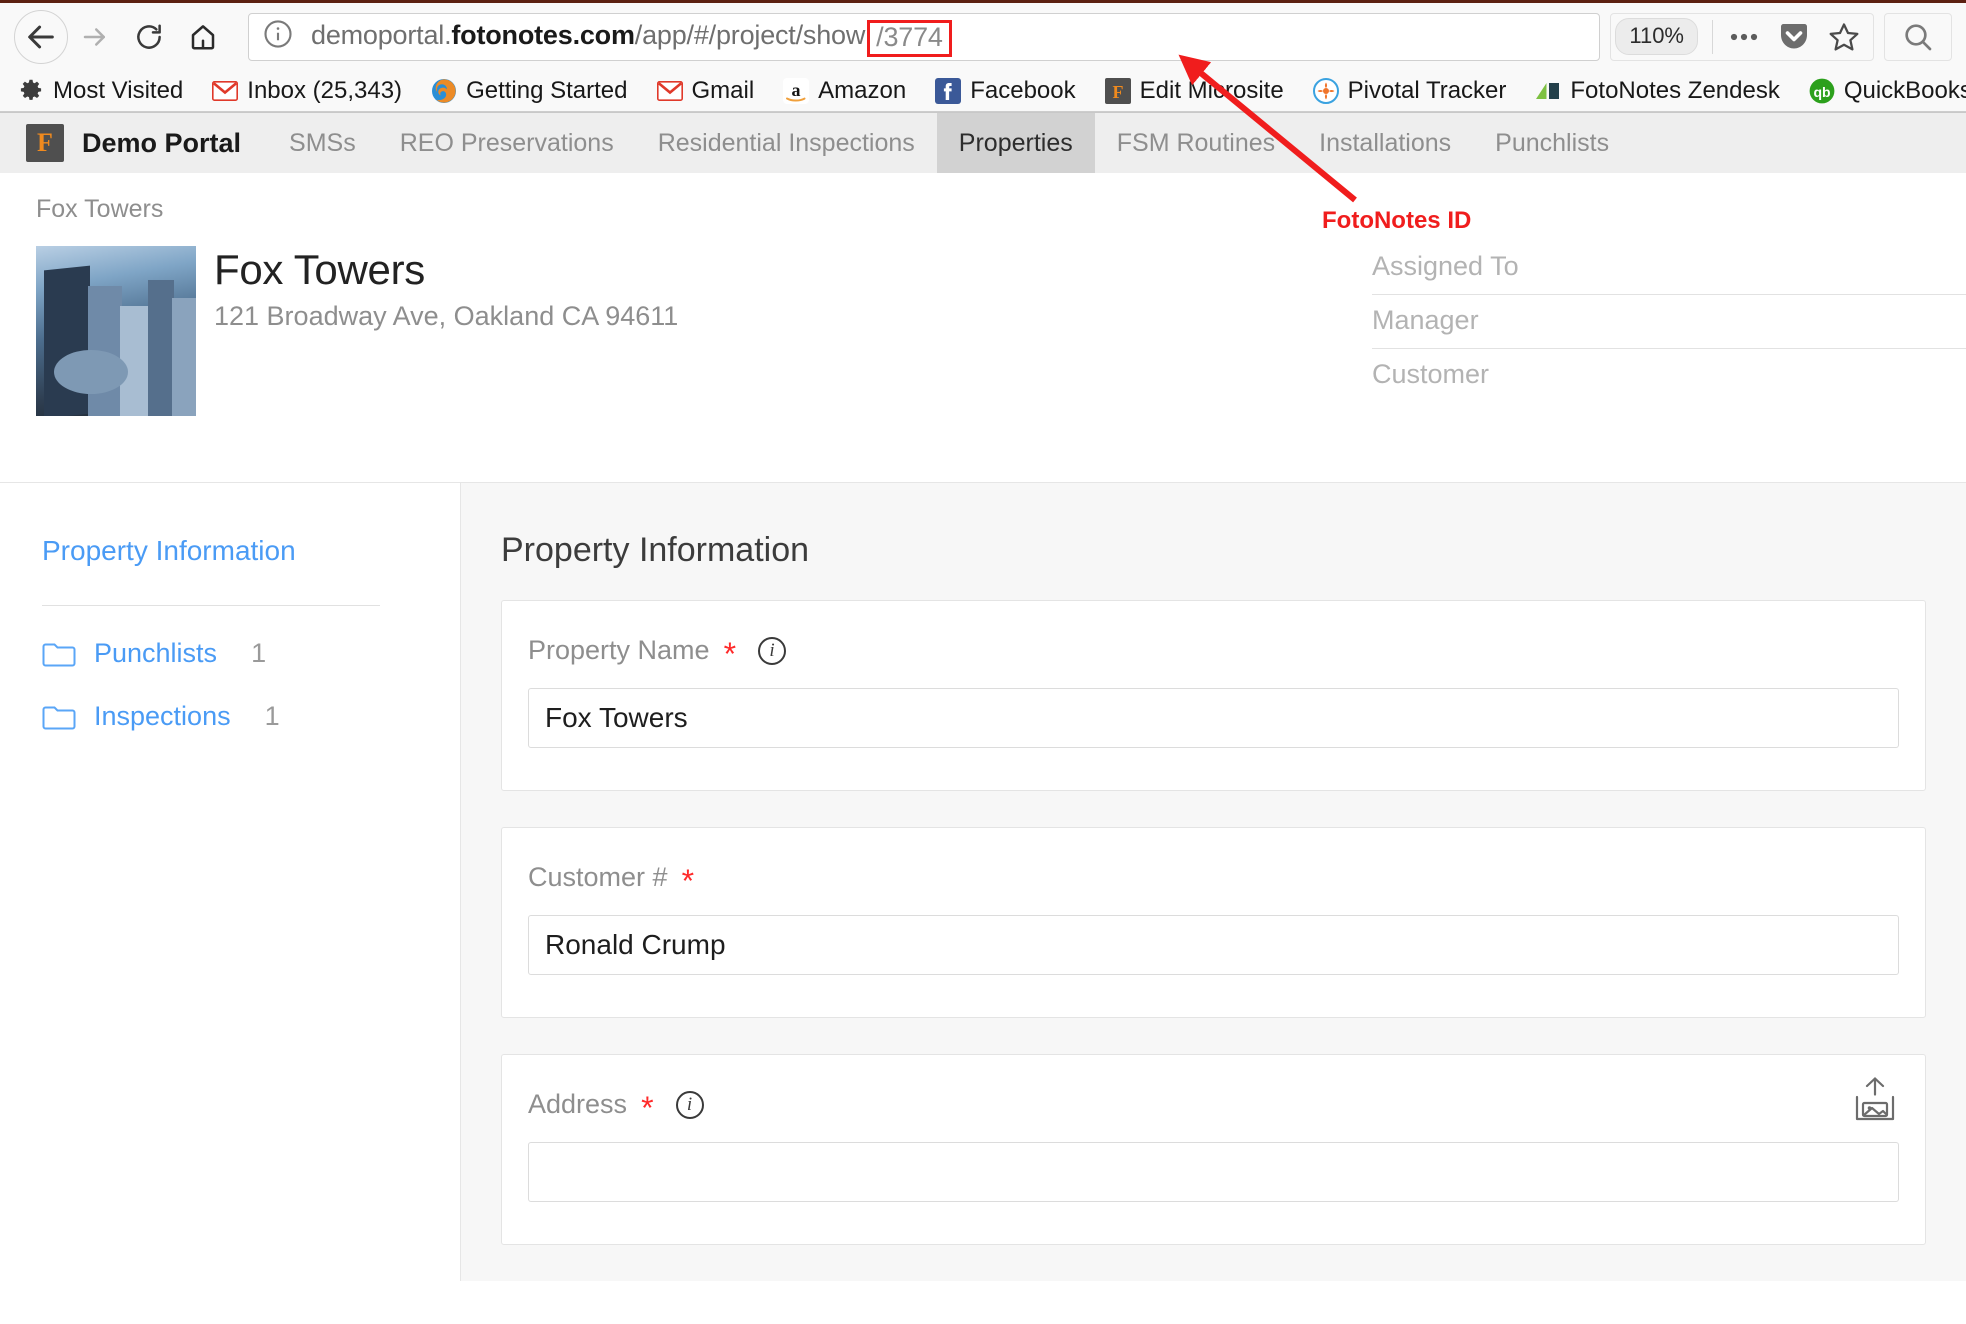  Describe the element at coordinates (1675, 90) in the screenshot. I see `bookmark-label: FotoNotes Zendesk` at that location.